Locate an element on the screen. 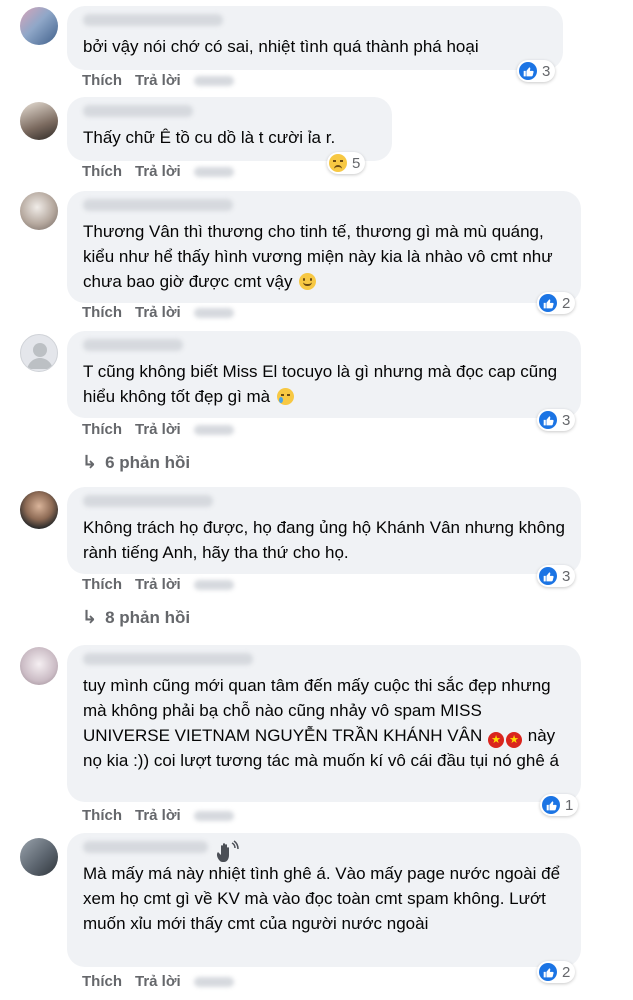  reaction-summary: 5 is located at coordinates (346, 163).